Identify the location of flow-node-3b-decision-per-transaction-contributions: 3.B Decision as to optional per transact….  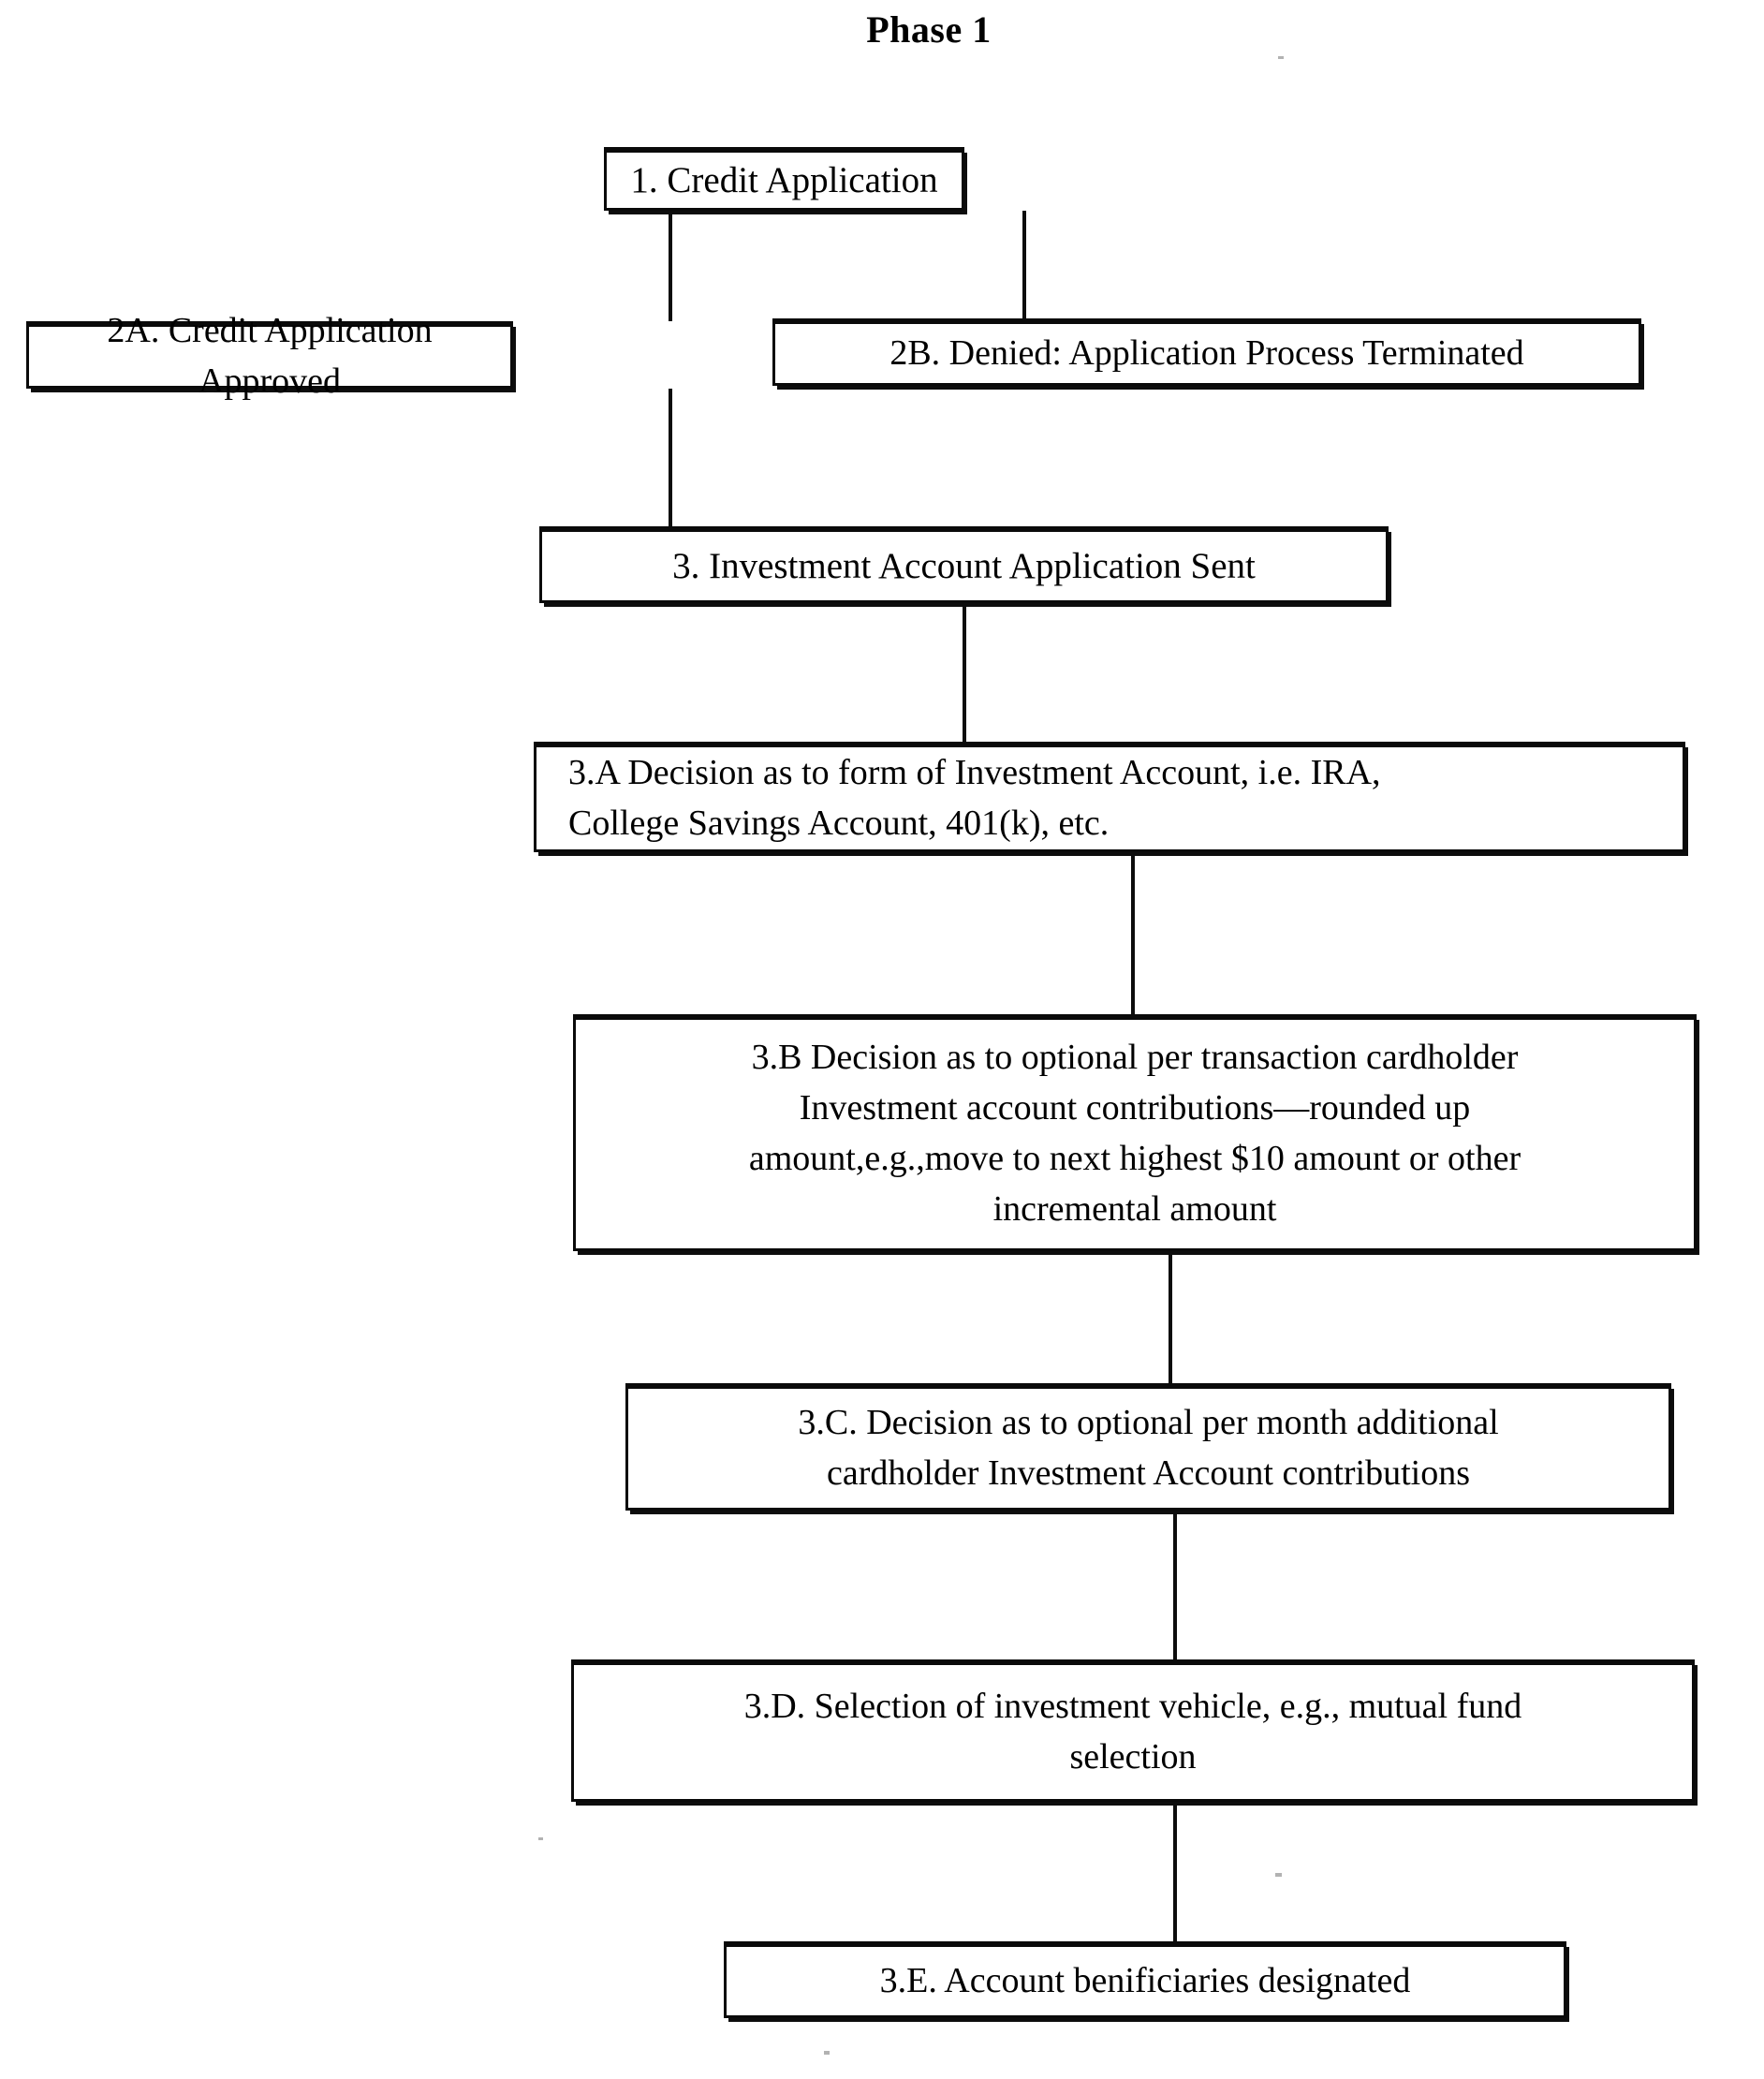
(1135, 1132).